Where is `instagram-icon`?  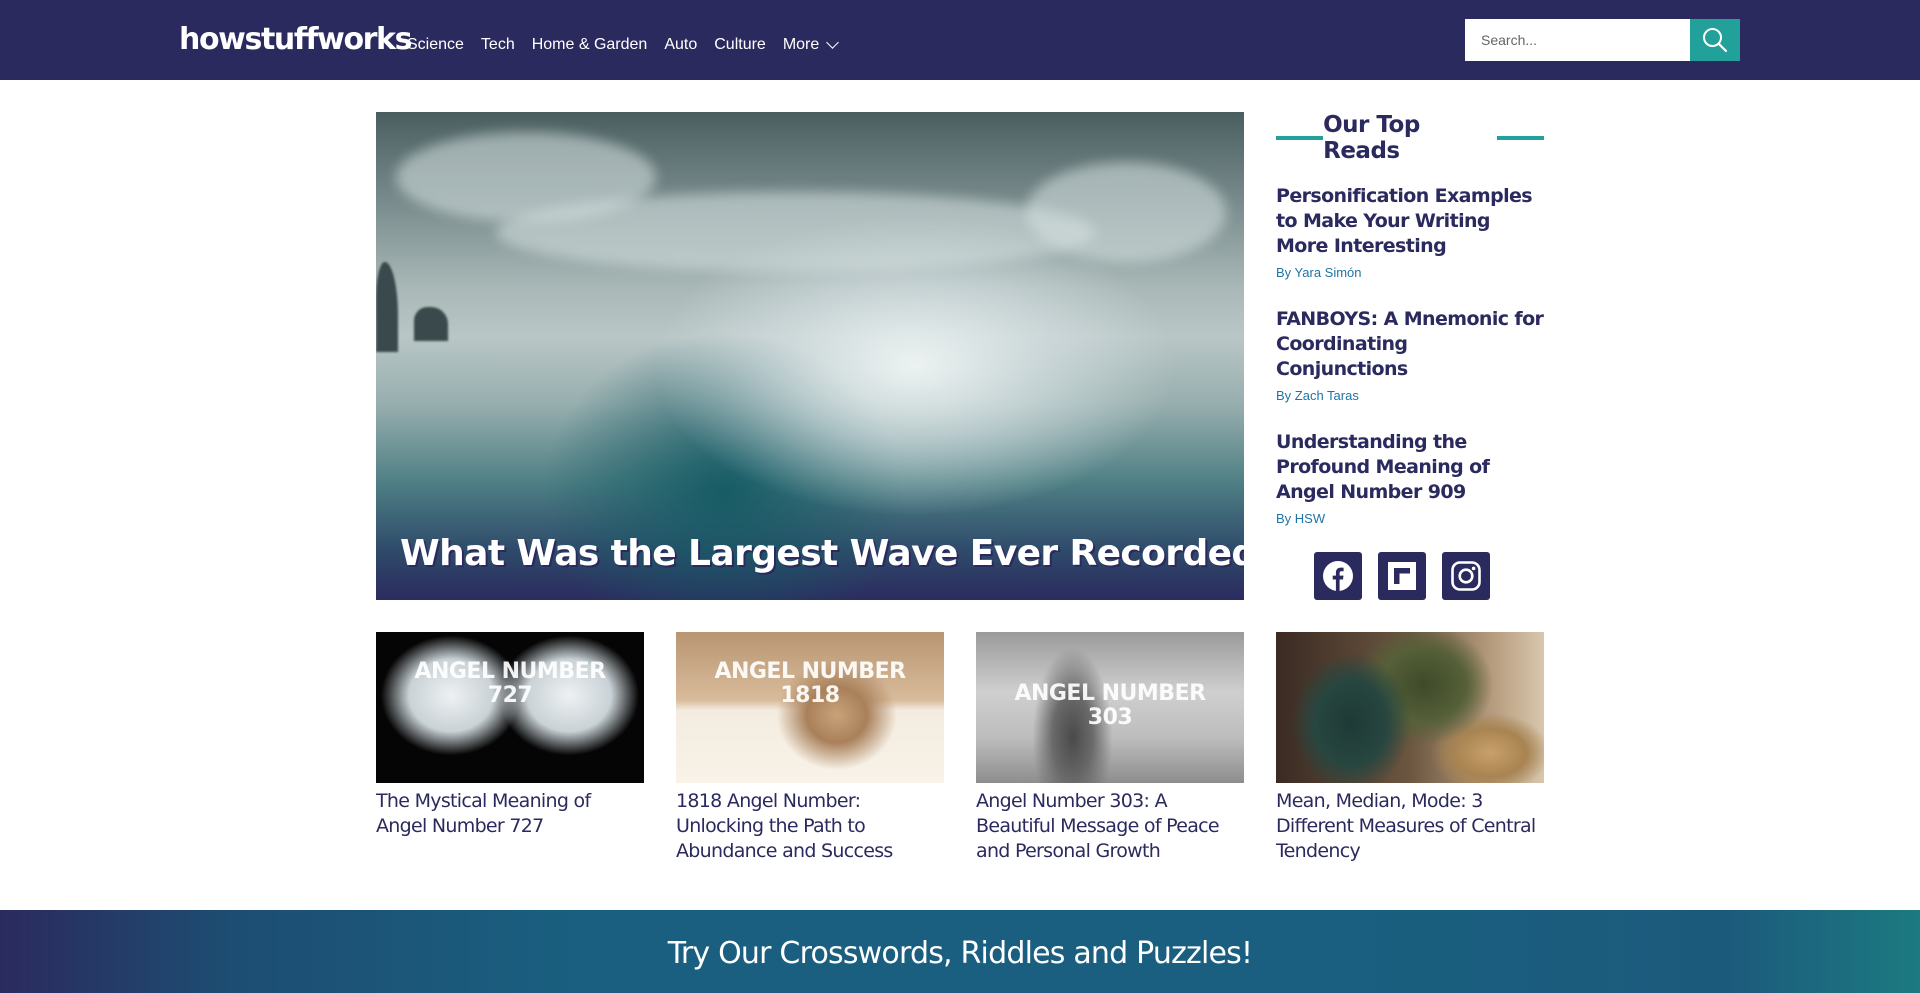 instagram-icon is located at coordinates (1466, 576).